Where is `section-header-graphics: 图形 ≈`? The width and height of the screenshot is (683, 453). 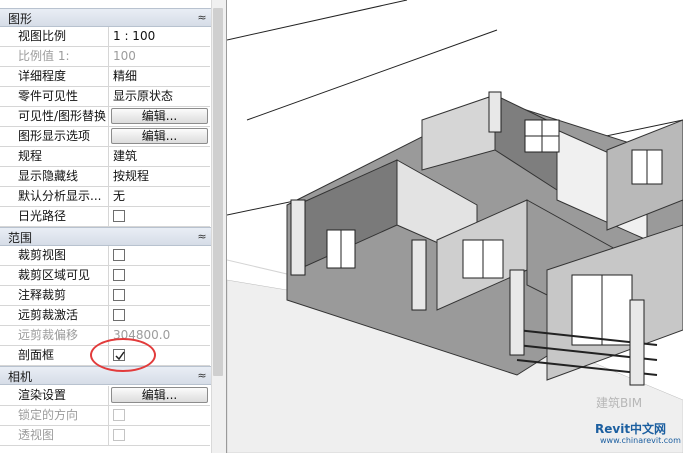 section-header-graphics: 图形 ≈ is located at coordinates (113, 17).